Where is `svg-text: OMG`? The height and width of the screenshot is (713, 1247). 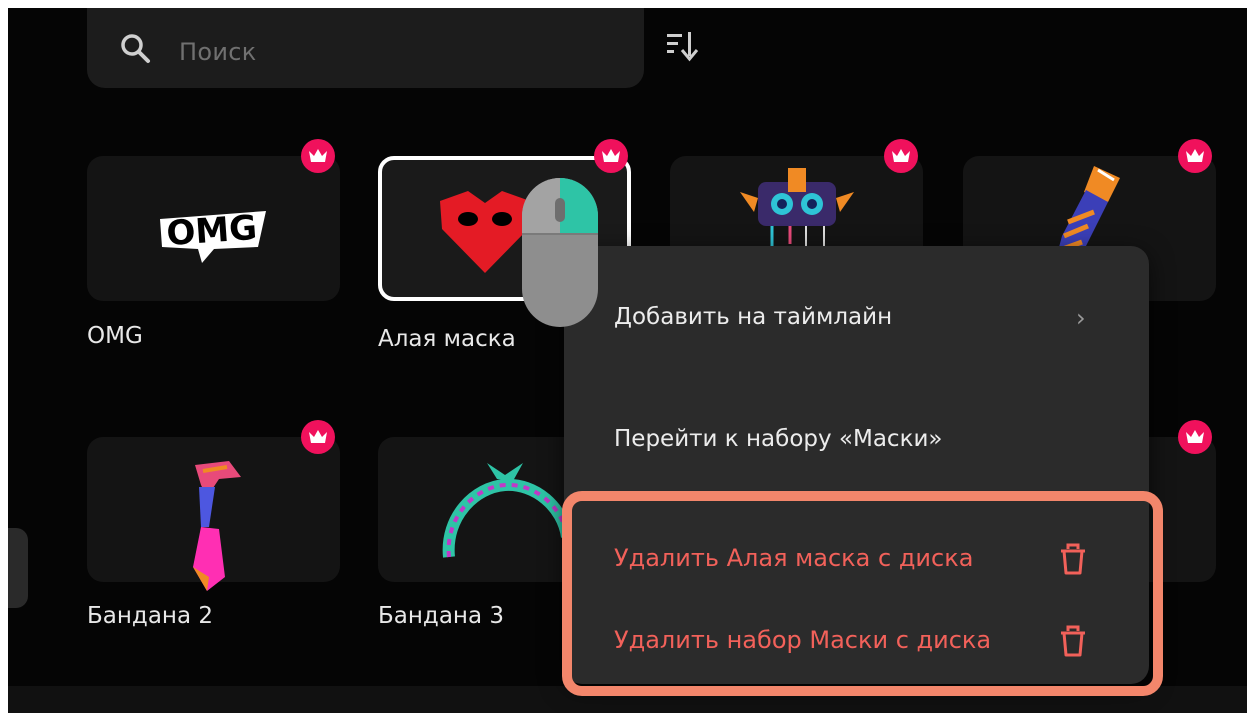
svg-text: OMG is located at coordinates (211, 230).